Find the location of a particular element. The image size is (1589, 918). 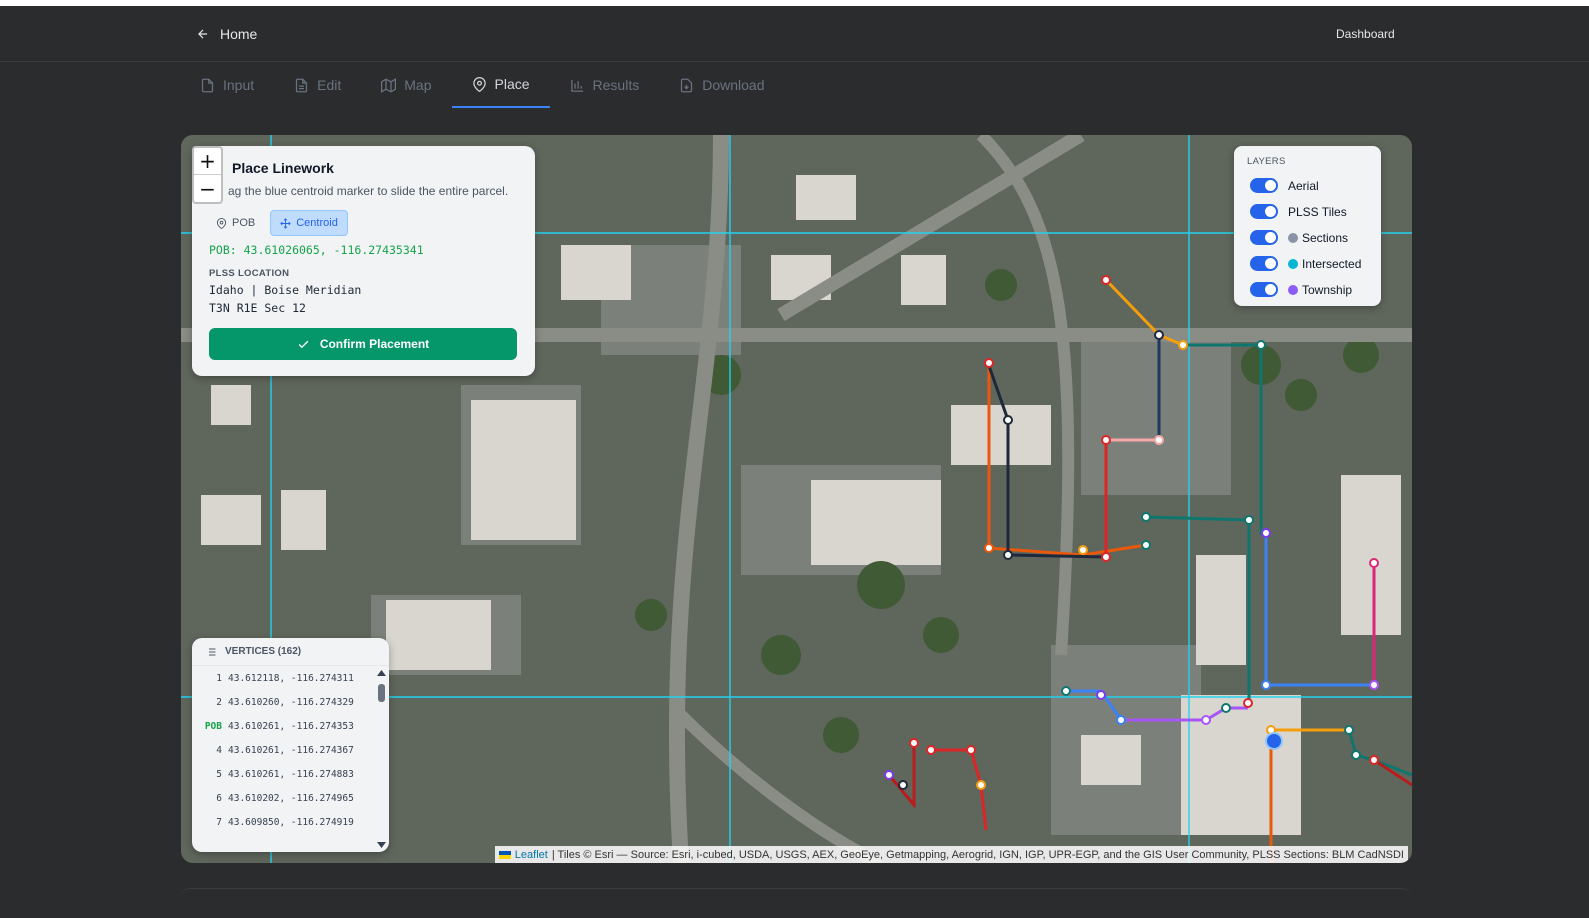

centroid-button: Centroid is located at coordinates (309, 223).